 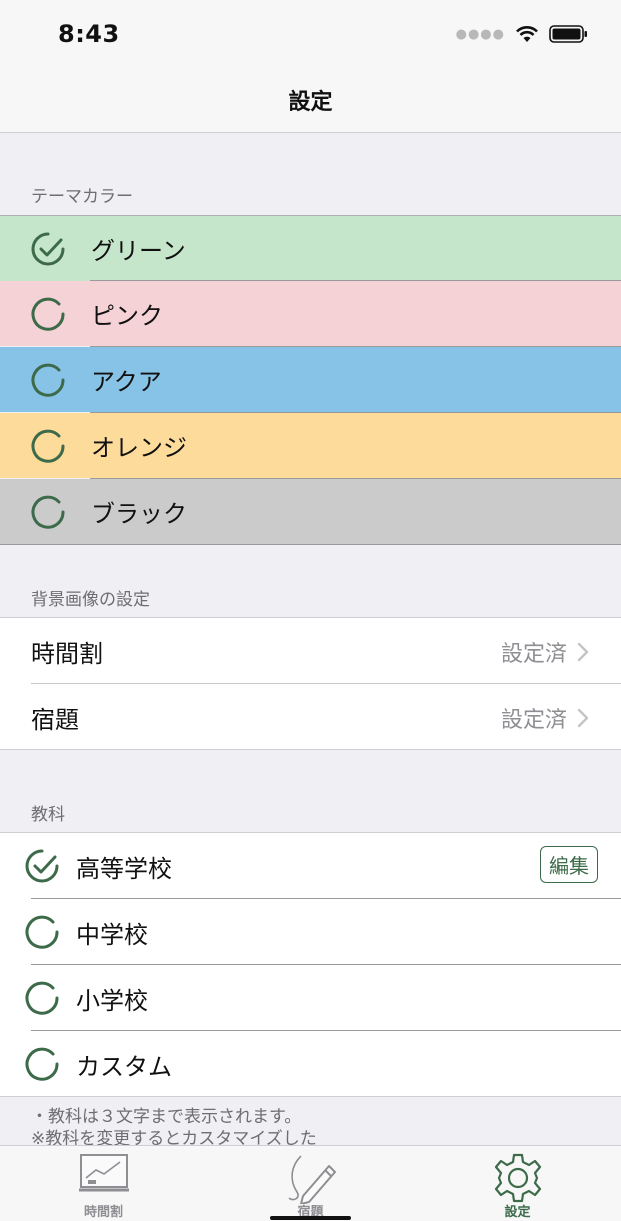 I want to click on edit-button: 編集, so click(x=569, y=864).